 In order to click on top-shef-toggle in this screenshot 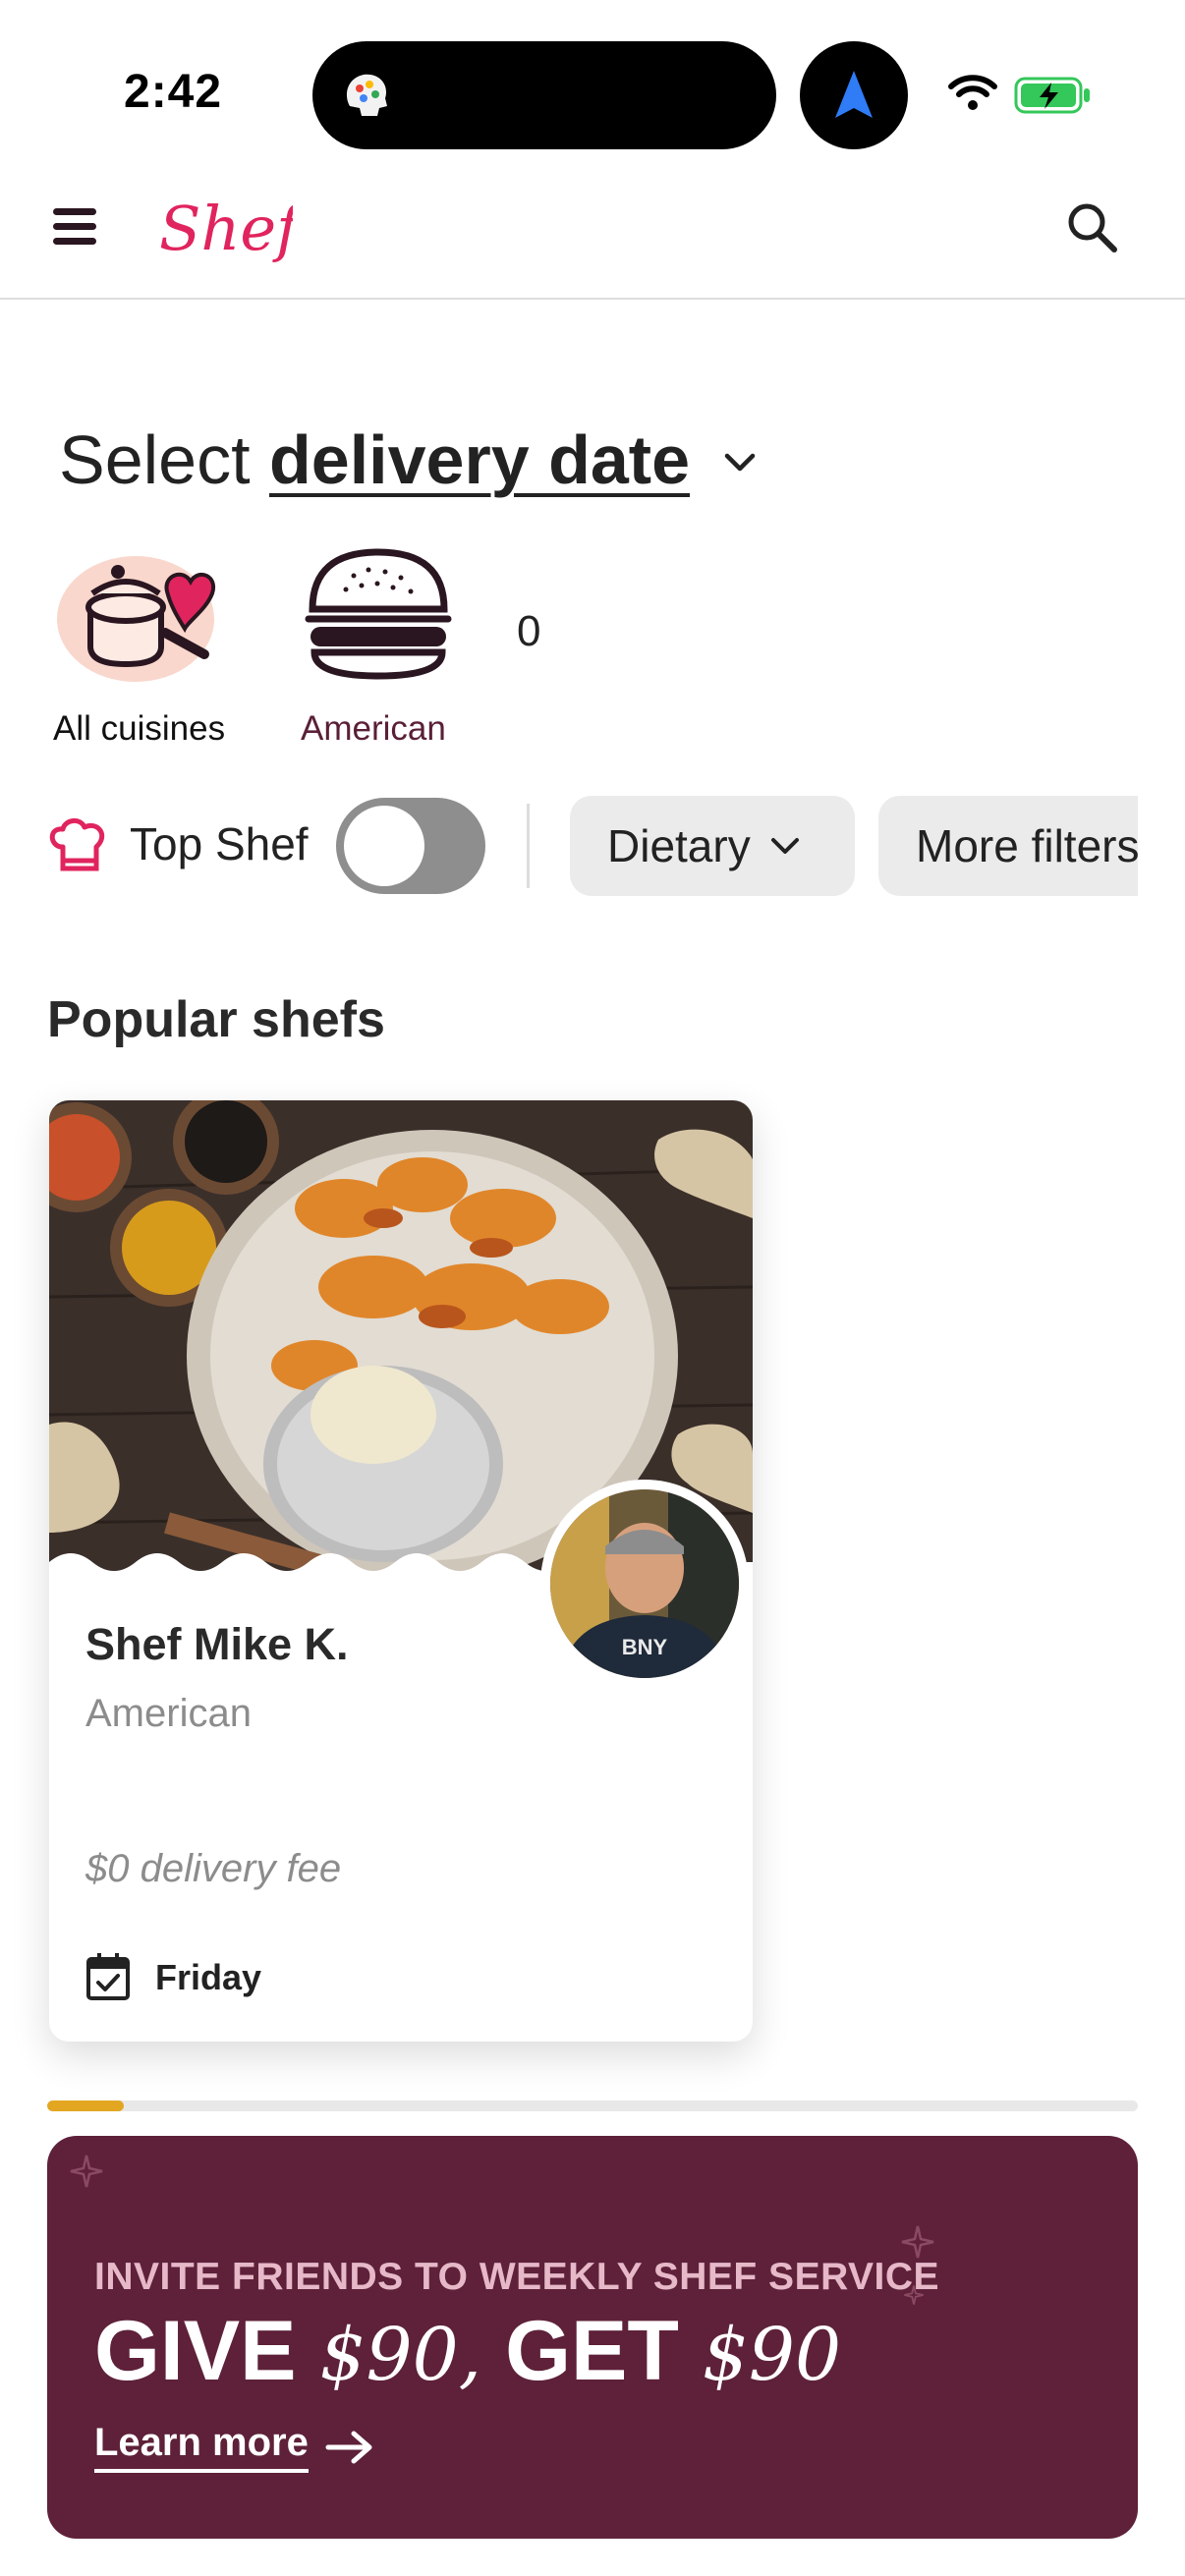, I will do `click(411, 846)`.